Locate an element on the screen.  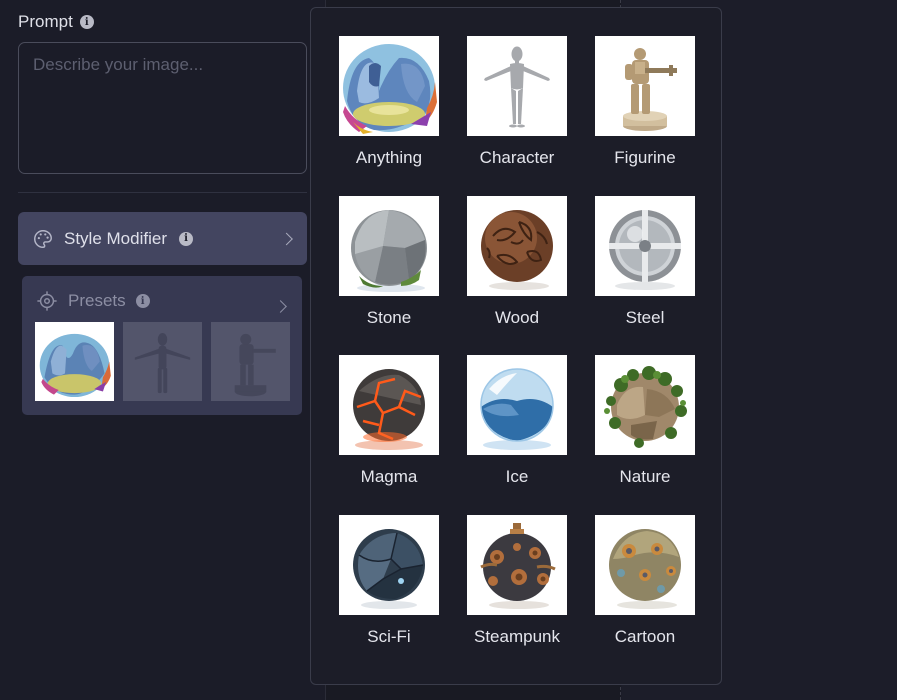
style-label: Nature is located at coordinates (645, 476).